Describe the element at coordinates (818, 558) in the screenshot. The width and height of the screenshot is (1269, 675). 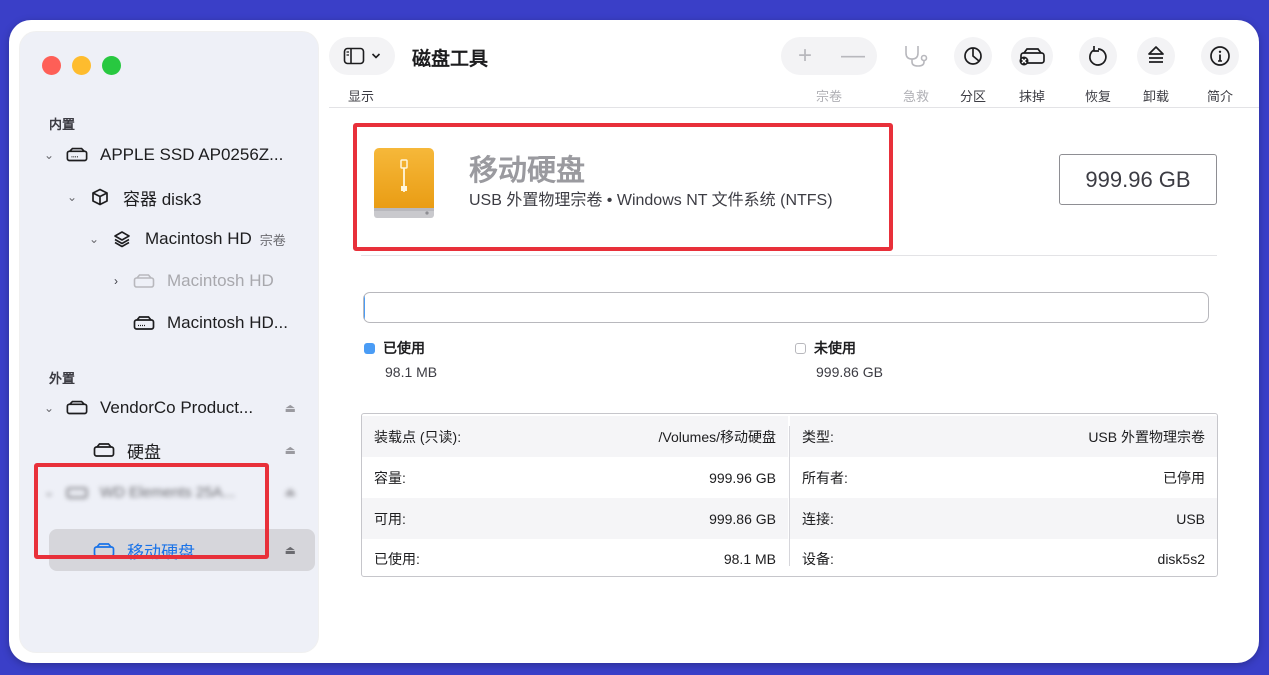
I see `info-key: 设备:` at that location.